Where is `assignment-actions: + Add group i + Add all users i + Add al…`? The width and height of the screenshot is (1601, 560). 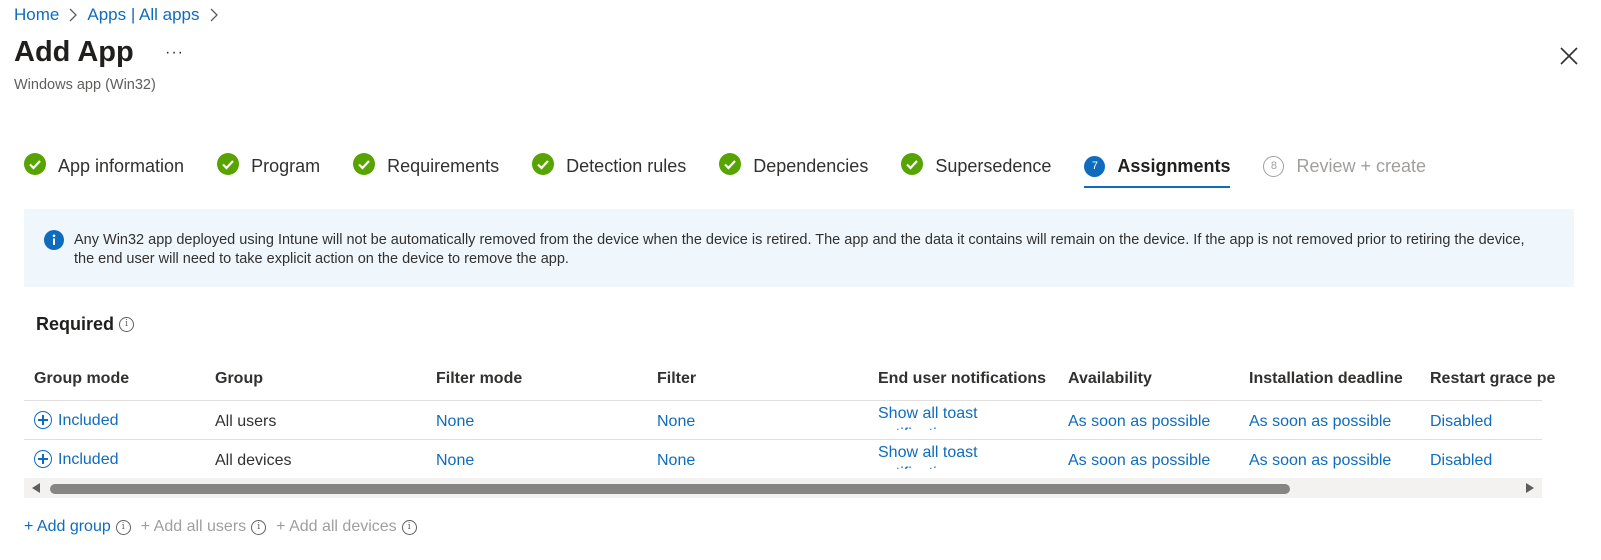 assignment-actions: + Add group i + Add all users i + Add al… is located at coordinates (225, 527).